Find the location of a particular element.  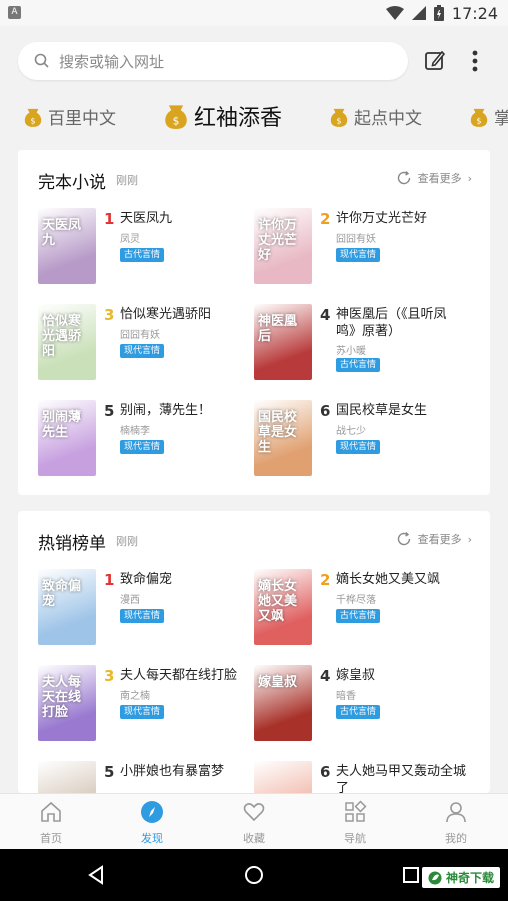

channel-label: 掌 is located at coordinates (501, 119).